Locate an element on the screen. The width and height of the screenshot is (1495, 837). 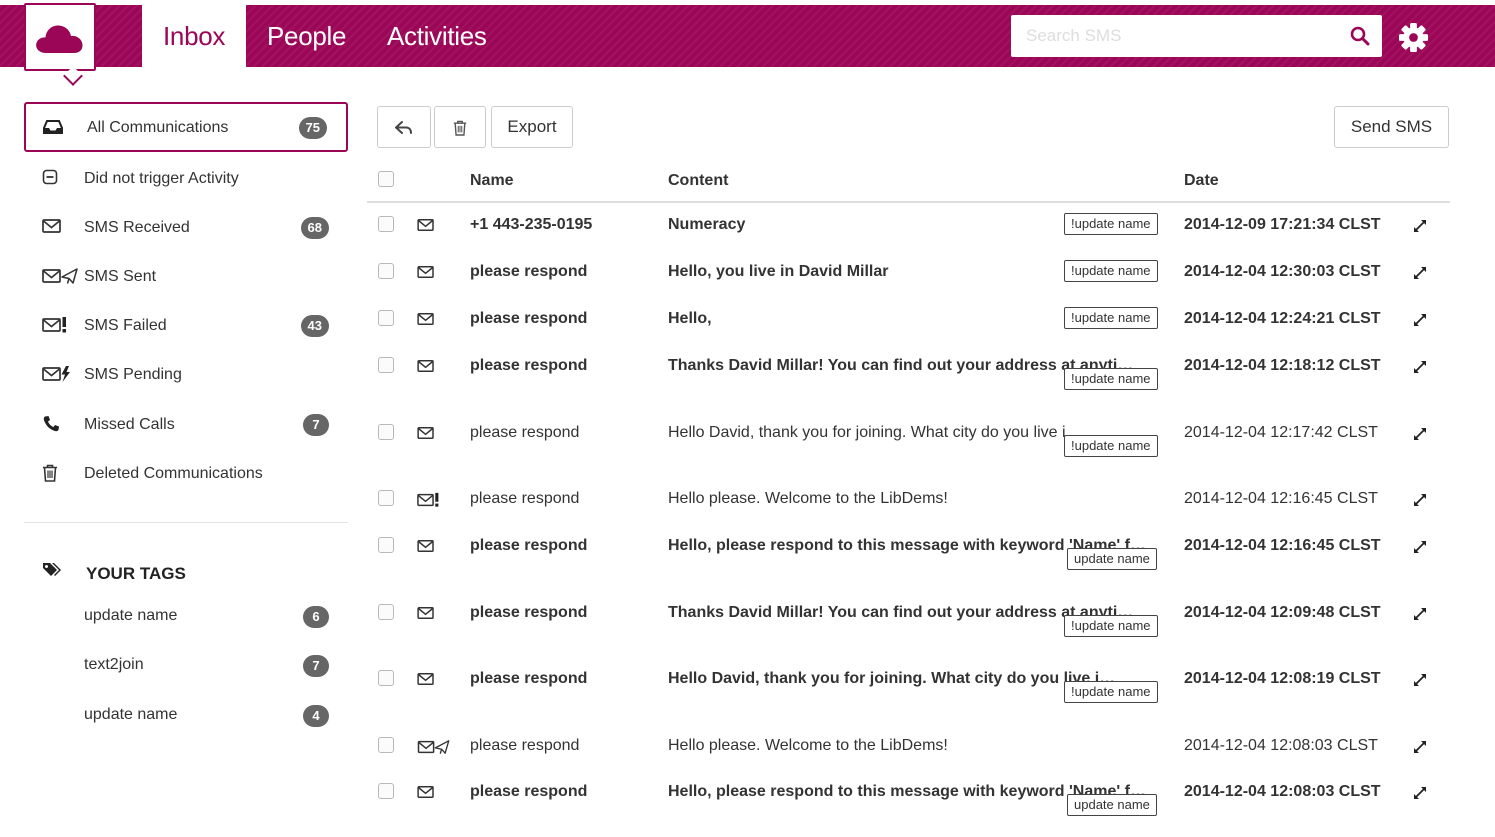
row-date: 2014-12-04 12:09:48 CLST is located at coordinates (1282, 612).